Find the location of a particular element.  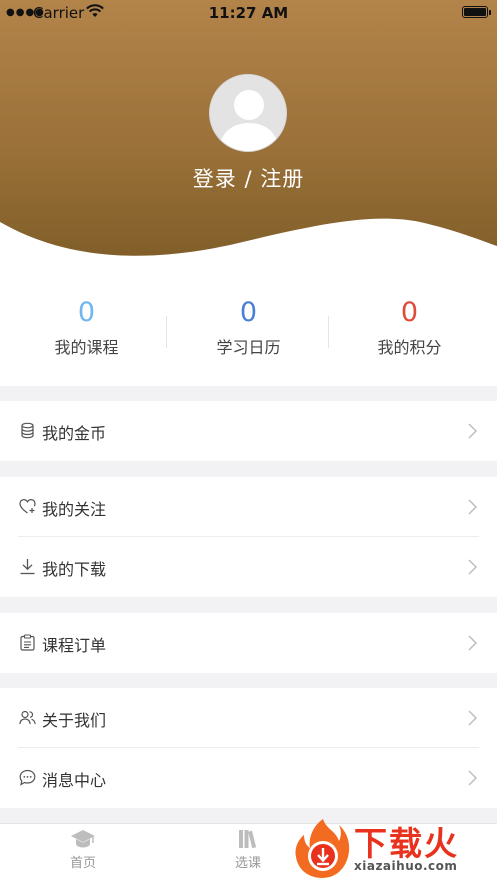

menu-group-coins: 我的金币 is located at coordinates (248, 431).